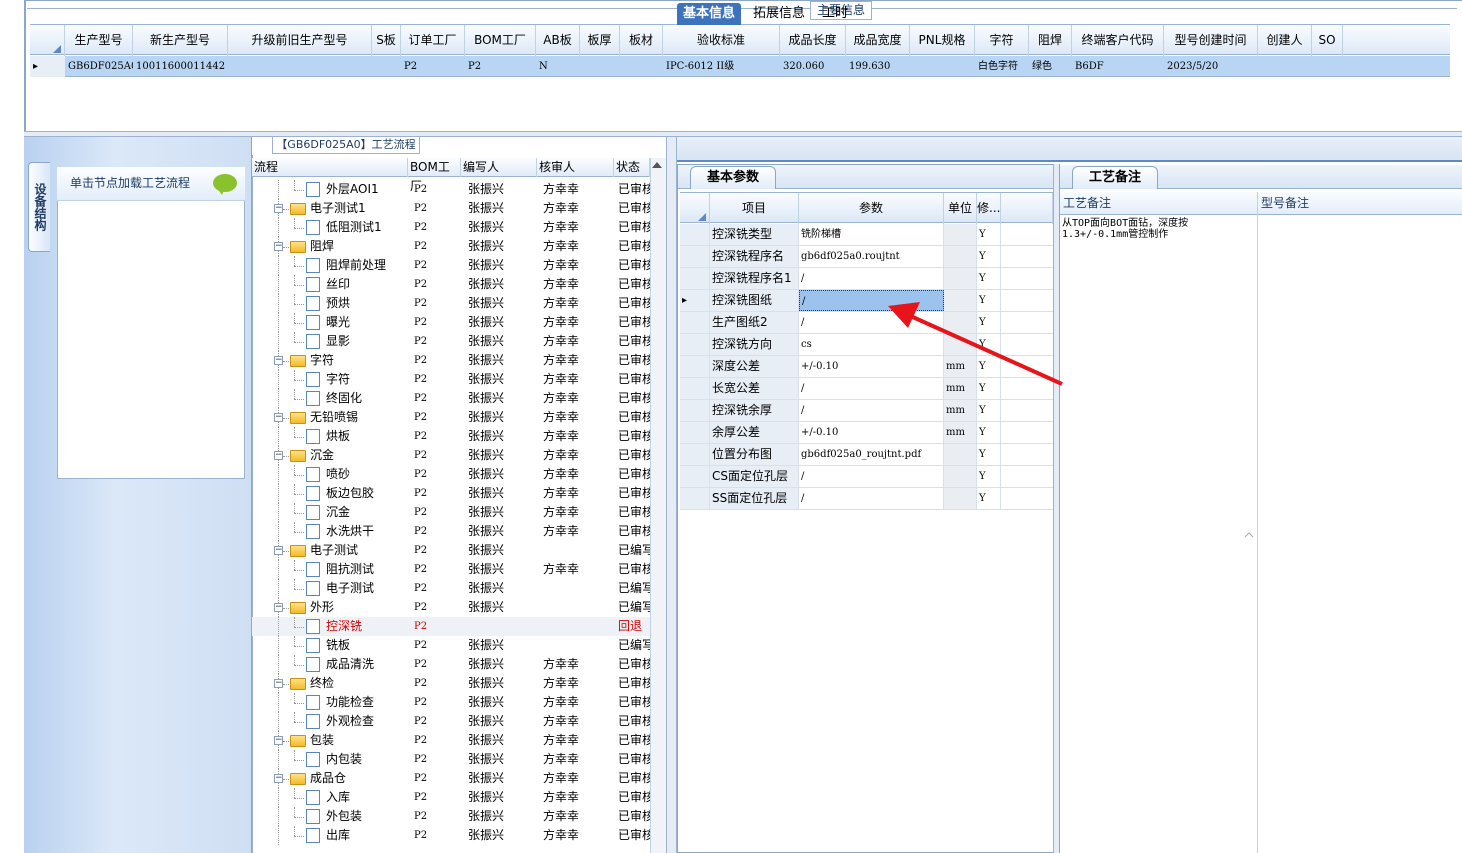 The height and width of the screenshot is (853, 1462). I want to click on column-header: 板厚, so click(600, 40).